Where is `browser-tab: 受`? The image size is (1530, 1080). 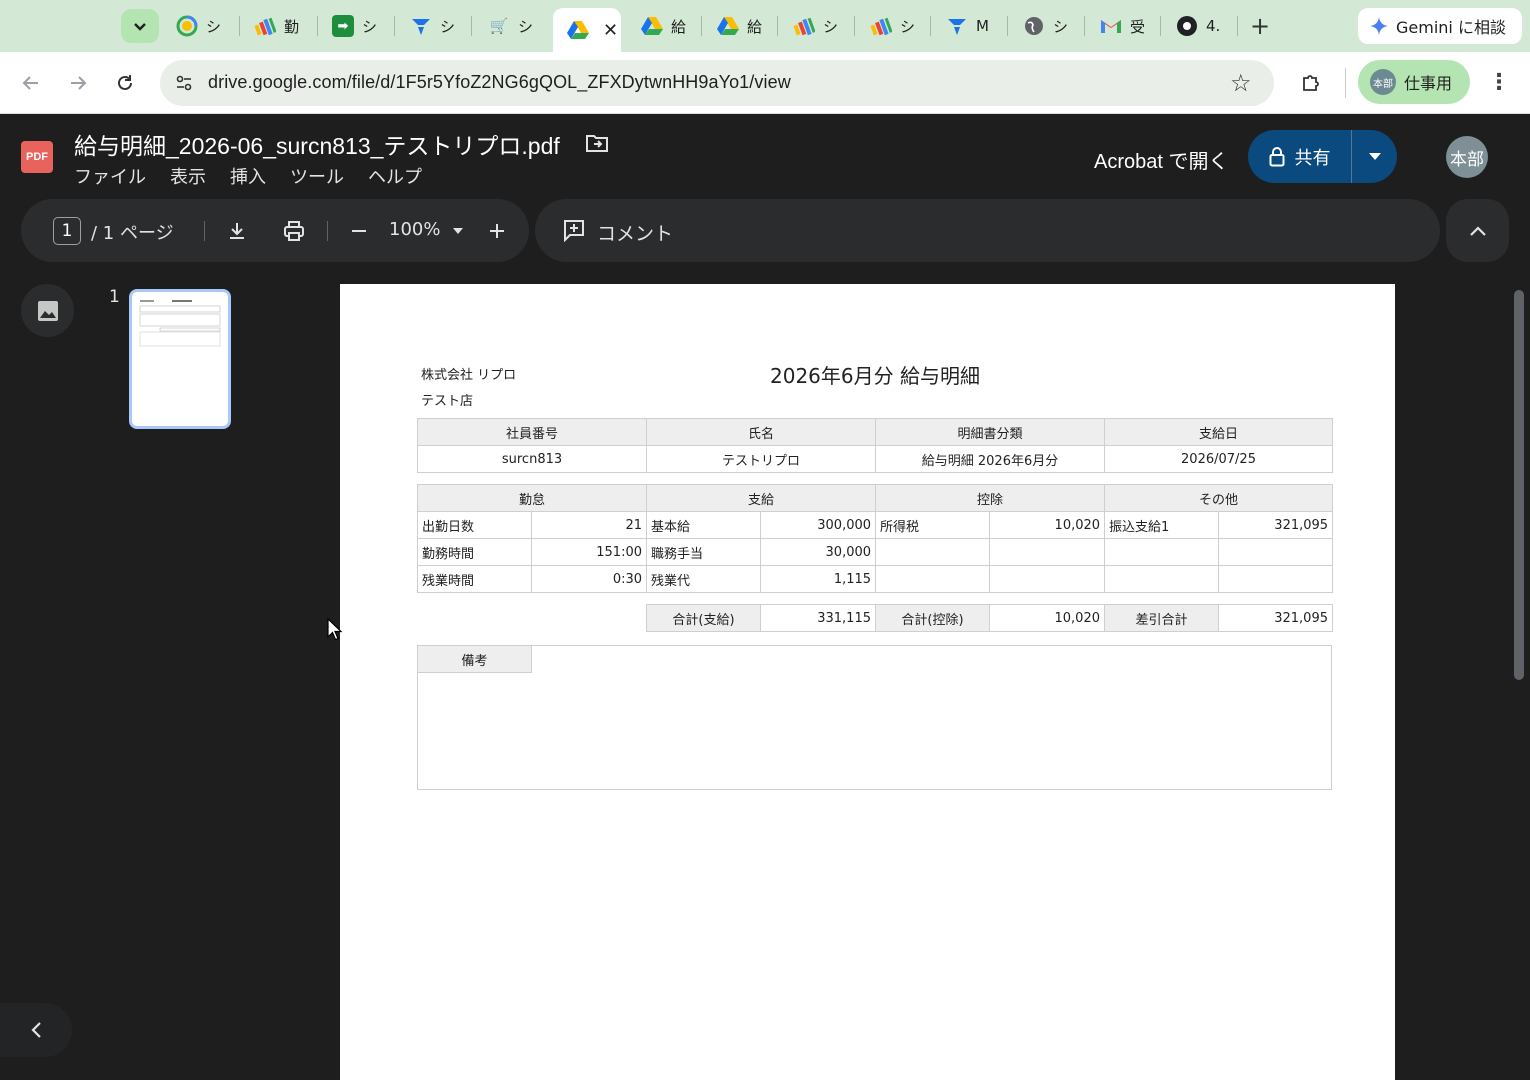
browser-tab: 受 is located at coordinates (1115, 26).